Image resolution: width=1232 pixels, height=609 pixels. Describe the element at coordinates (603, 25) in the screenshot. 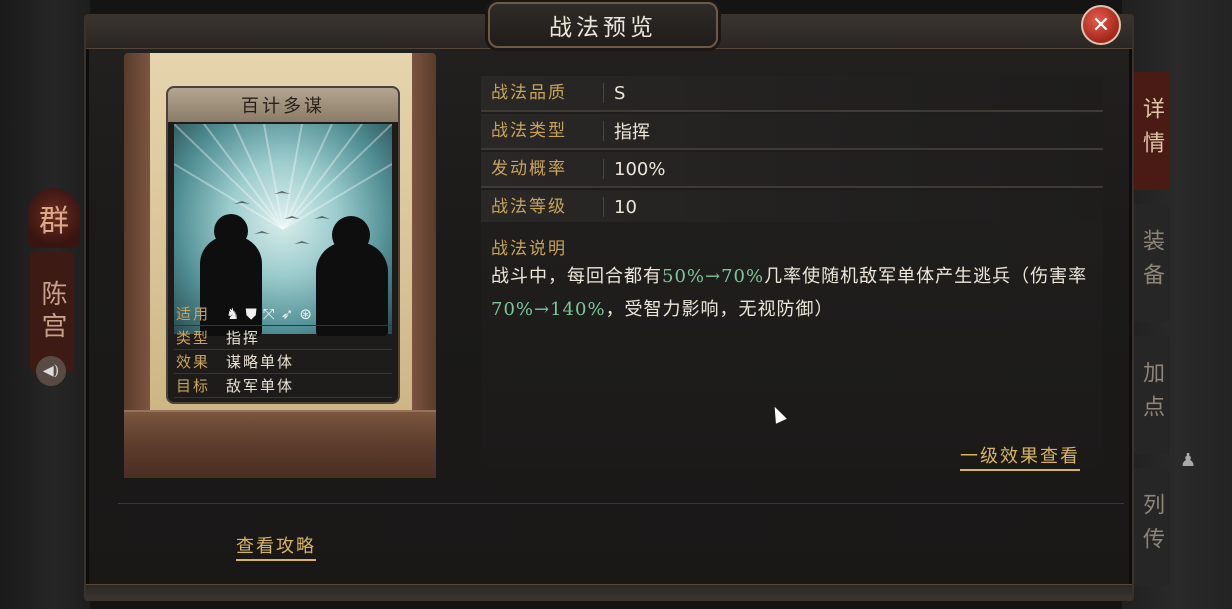

I see `dialog-title: 战法预览` at that location.